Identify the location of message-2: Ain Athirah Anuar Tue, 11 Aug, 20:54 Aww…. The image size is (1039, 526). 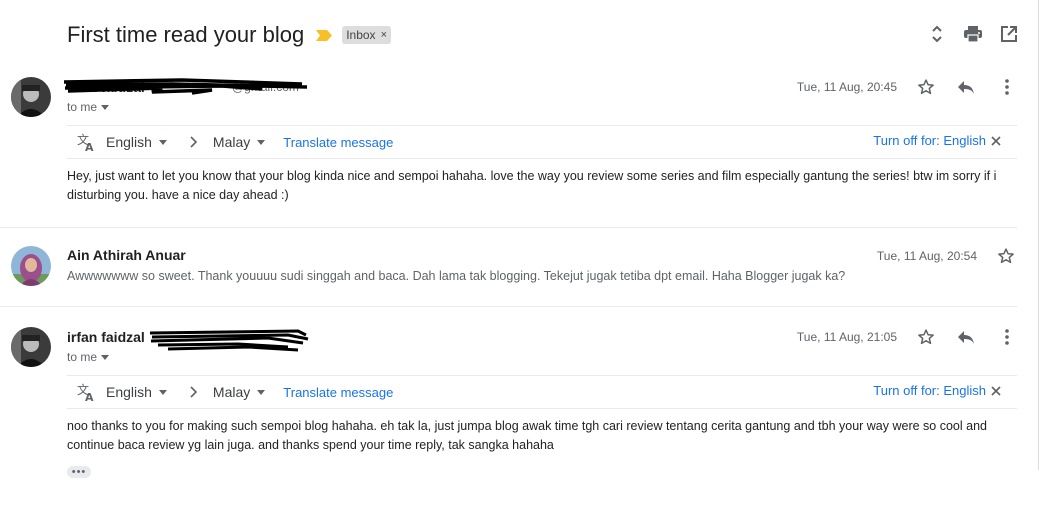
(519, 267).